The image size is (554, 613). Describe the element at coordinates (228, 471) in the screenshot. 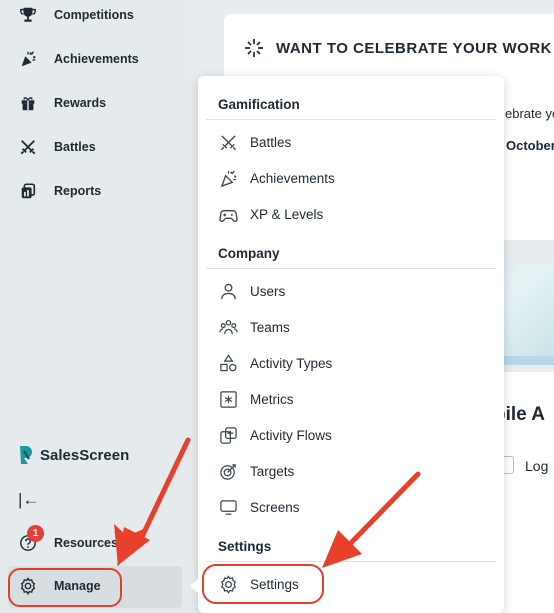

I see `target-icon` at that location.